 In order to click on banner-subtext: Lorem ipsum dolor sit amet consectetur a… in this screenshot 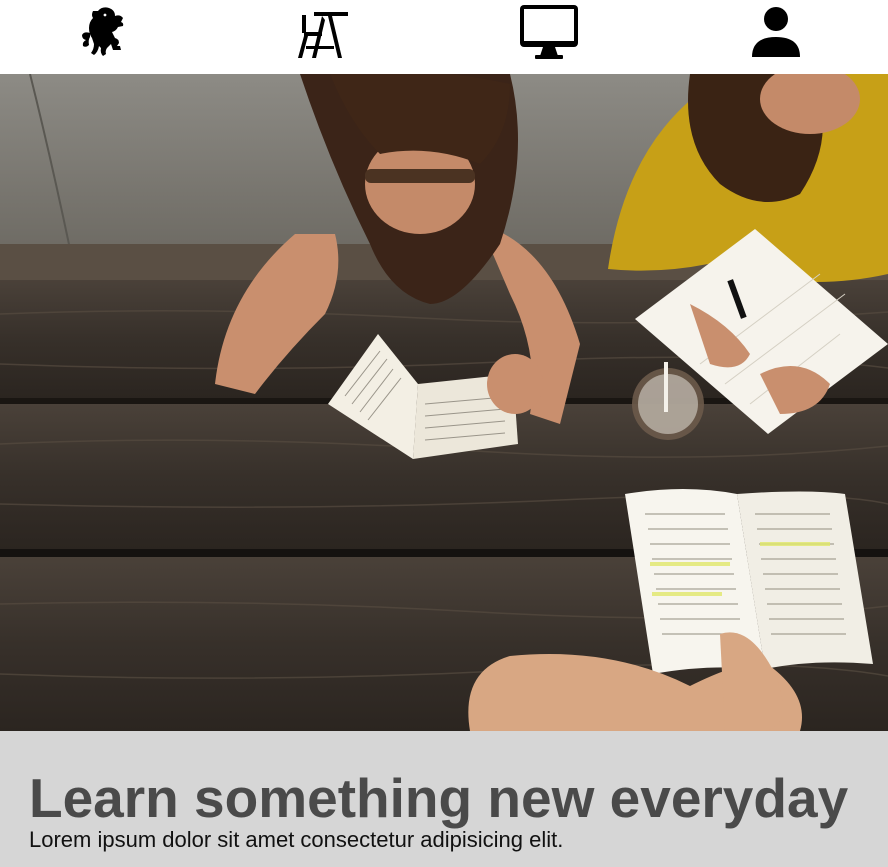, I will do `click(296, 839)`.